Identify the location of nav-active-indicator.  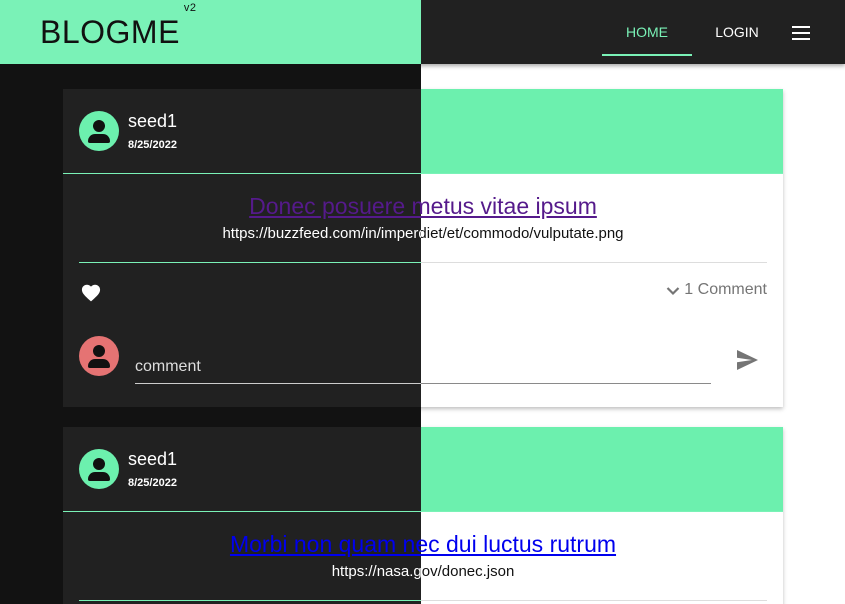
(647, 55).